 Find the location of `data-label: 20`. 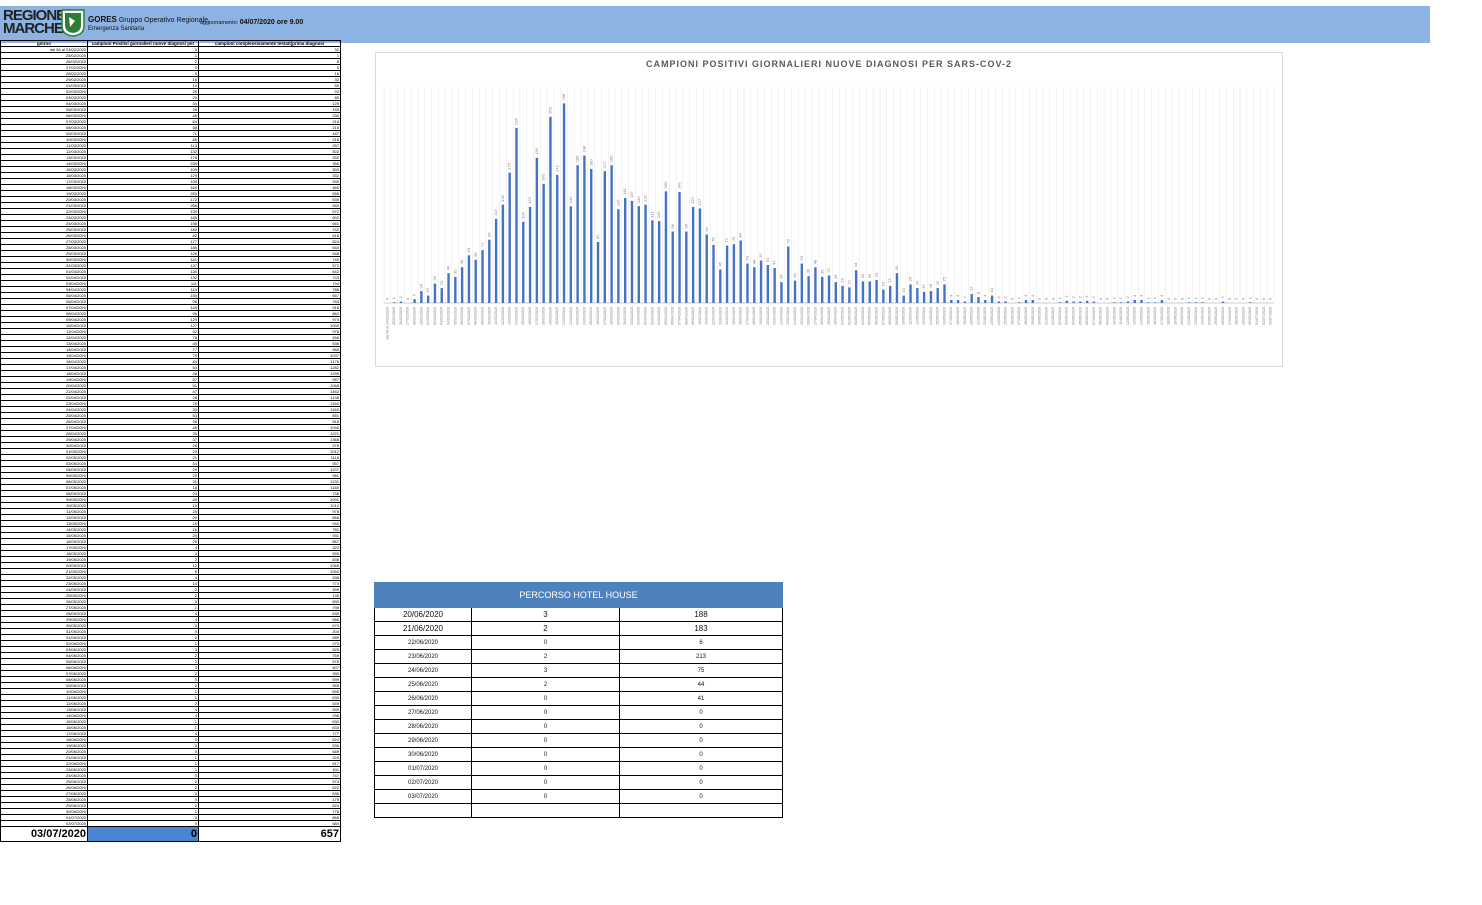

data-label: 20 is located at coordinates (441, 282).